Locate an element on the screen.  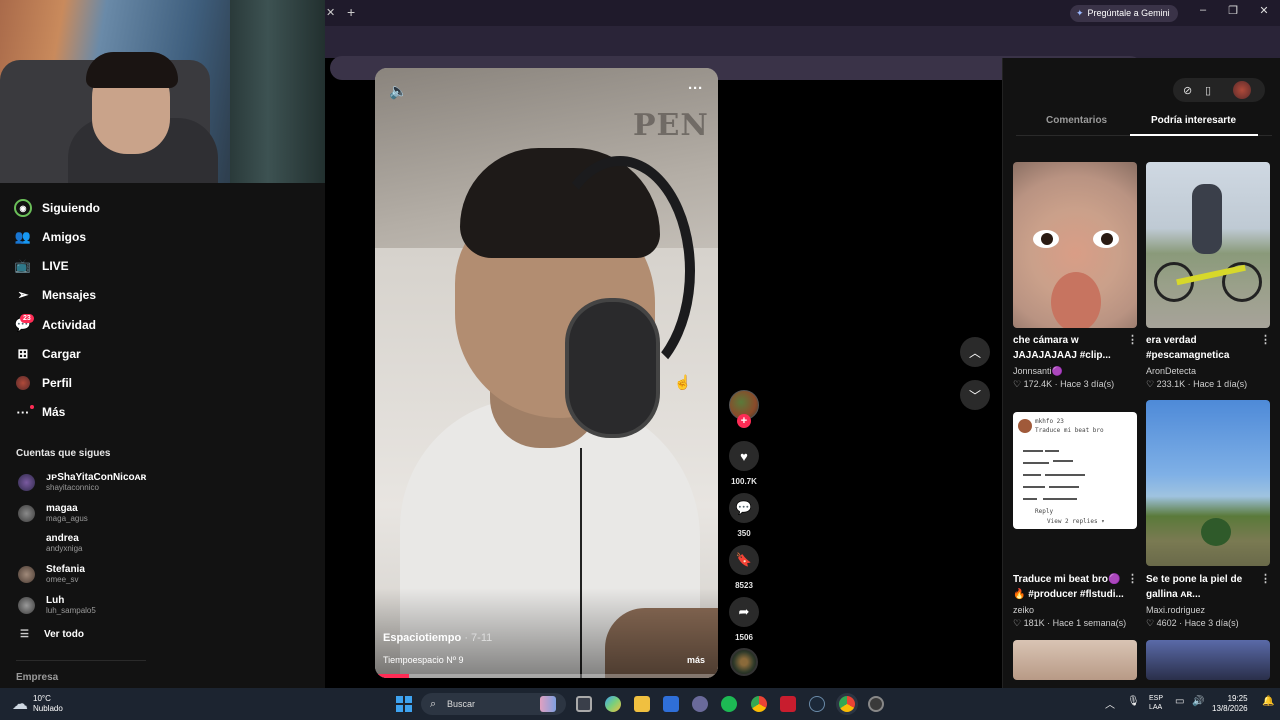
video-title: era verdad #pescamagnetica is located at coordinates (1203, 348).